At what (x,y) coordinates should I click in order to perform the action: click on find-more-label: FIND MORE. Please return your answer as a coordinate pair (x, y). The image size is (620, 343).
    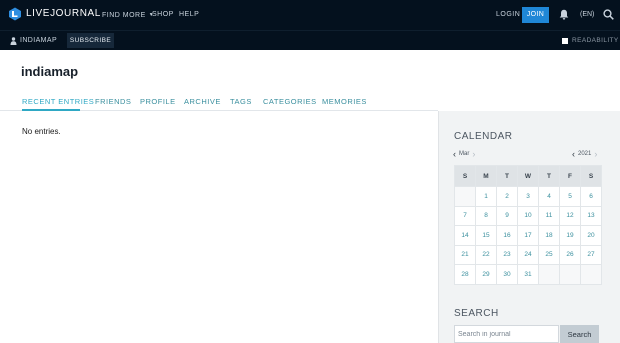
    Looking at the image, I should click on (124, 15).